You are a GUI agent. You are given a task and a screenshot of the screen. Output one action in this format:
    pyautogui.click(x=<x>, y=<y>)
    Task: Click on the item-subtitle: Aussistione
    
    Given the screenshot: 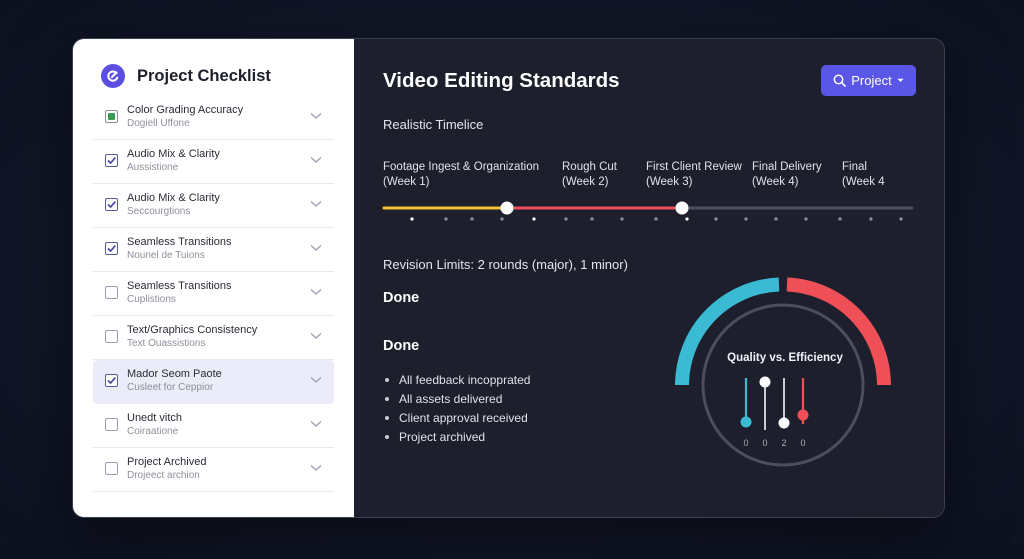 What is the action you would take?
    pyautogui.click(x=153, y=167)
    